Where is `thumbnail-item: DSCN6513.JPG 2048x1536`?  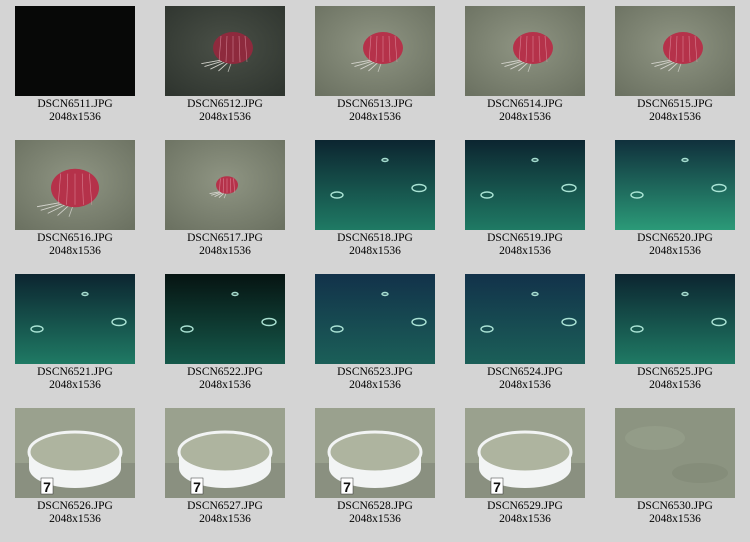 thumbnail-item: DSCN6513.JPG 2048x1536 is located at coordinates (375, 68).